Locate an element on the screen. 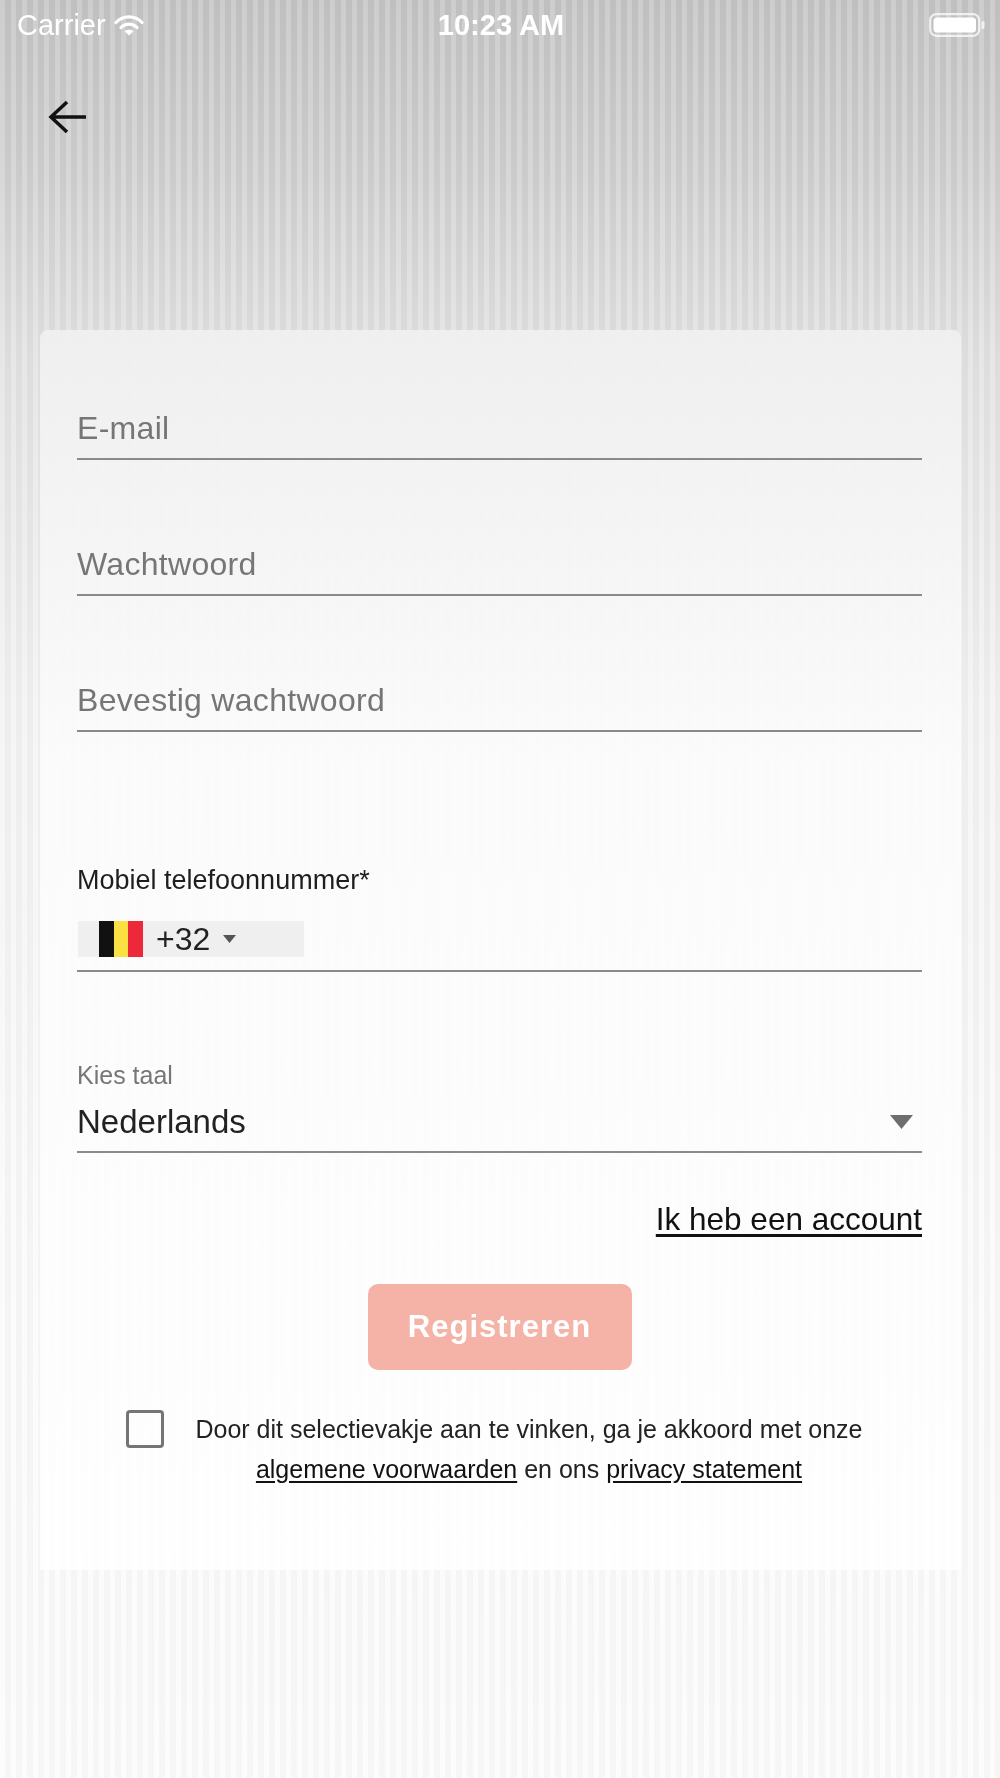 The image size is (1000, 1778). confirm-password-field: Bevestig wachtwoord is located at coordinates (499, 704).